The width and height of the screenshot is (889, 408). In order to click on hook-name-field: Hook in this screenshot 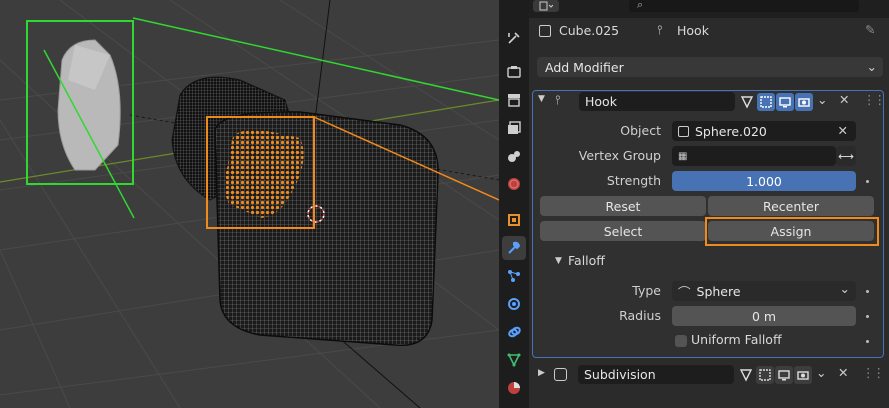, I will do `click(657, 101)`.